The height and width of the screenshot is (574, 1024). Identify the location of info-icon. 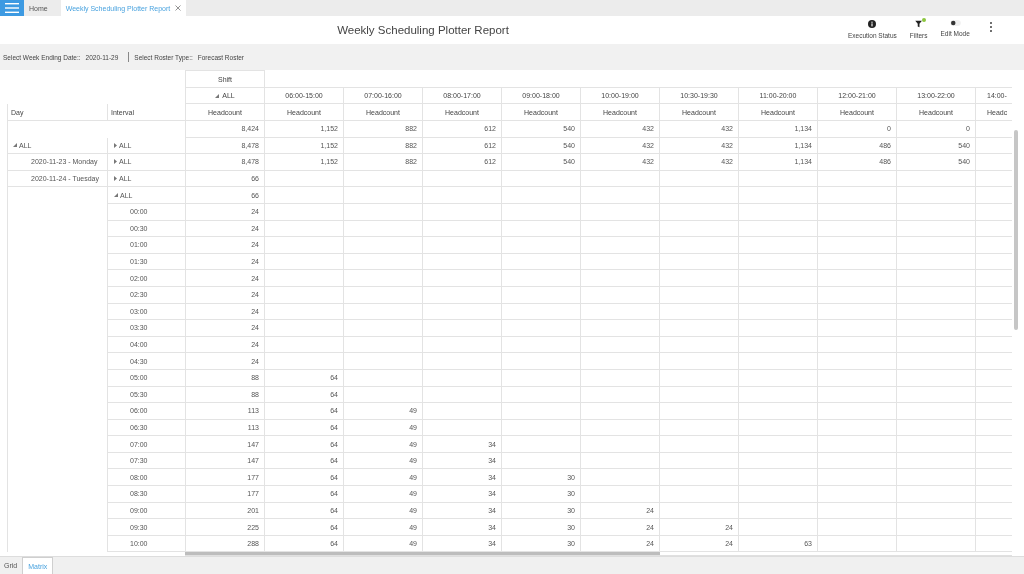
(872, 24).